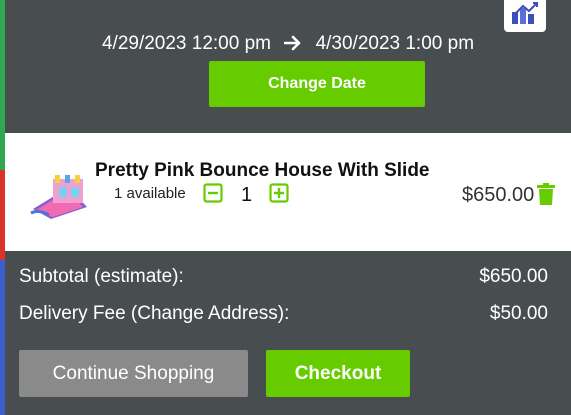 The width and height of the screenshot is (571, 415). I want to click on checkout-button: Checkout, so click(338, 373).